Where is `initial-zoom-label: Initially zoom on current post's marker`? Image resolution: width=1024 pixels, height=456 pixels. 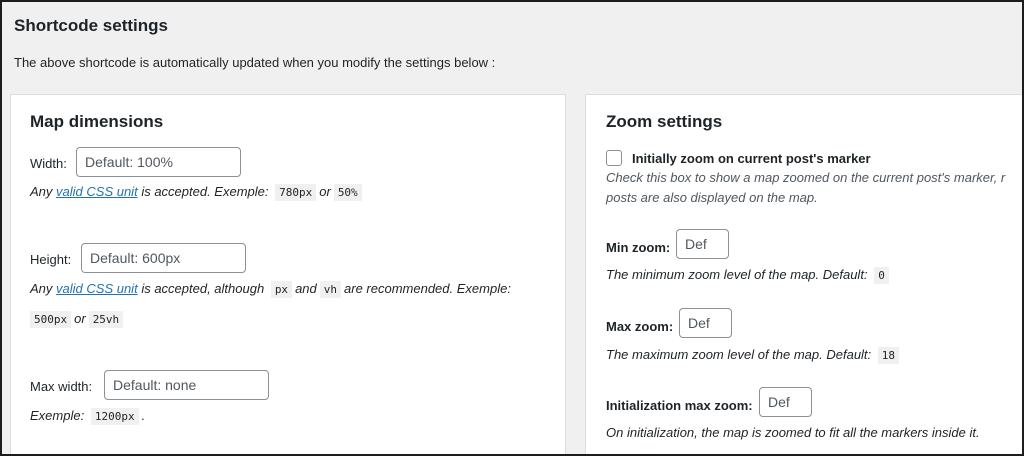
initial-zoom-label: Initially zoom on current post's marker is located at coordinates (751, 158).